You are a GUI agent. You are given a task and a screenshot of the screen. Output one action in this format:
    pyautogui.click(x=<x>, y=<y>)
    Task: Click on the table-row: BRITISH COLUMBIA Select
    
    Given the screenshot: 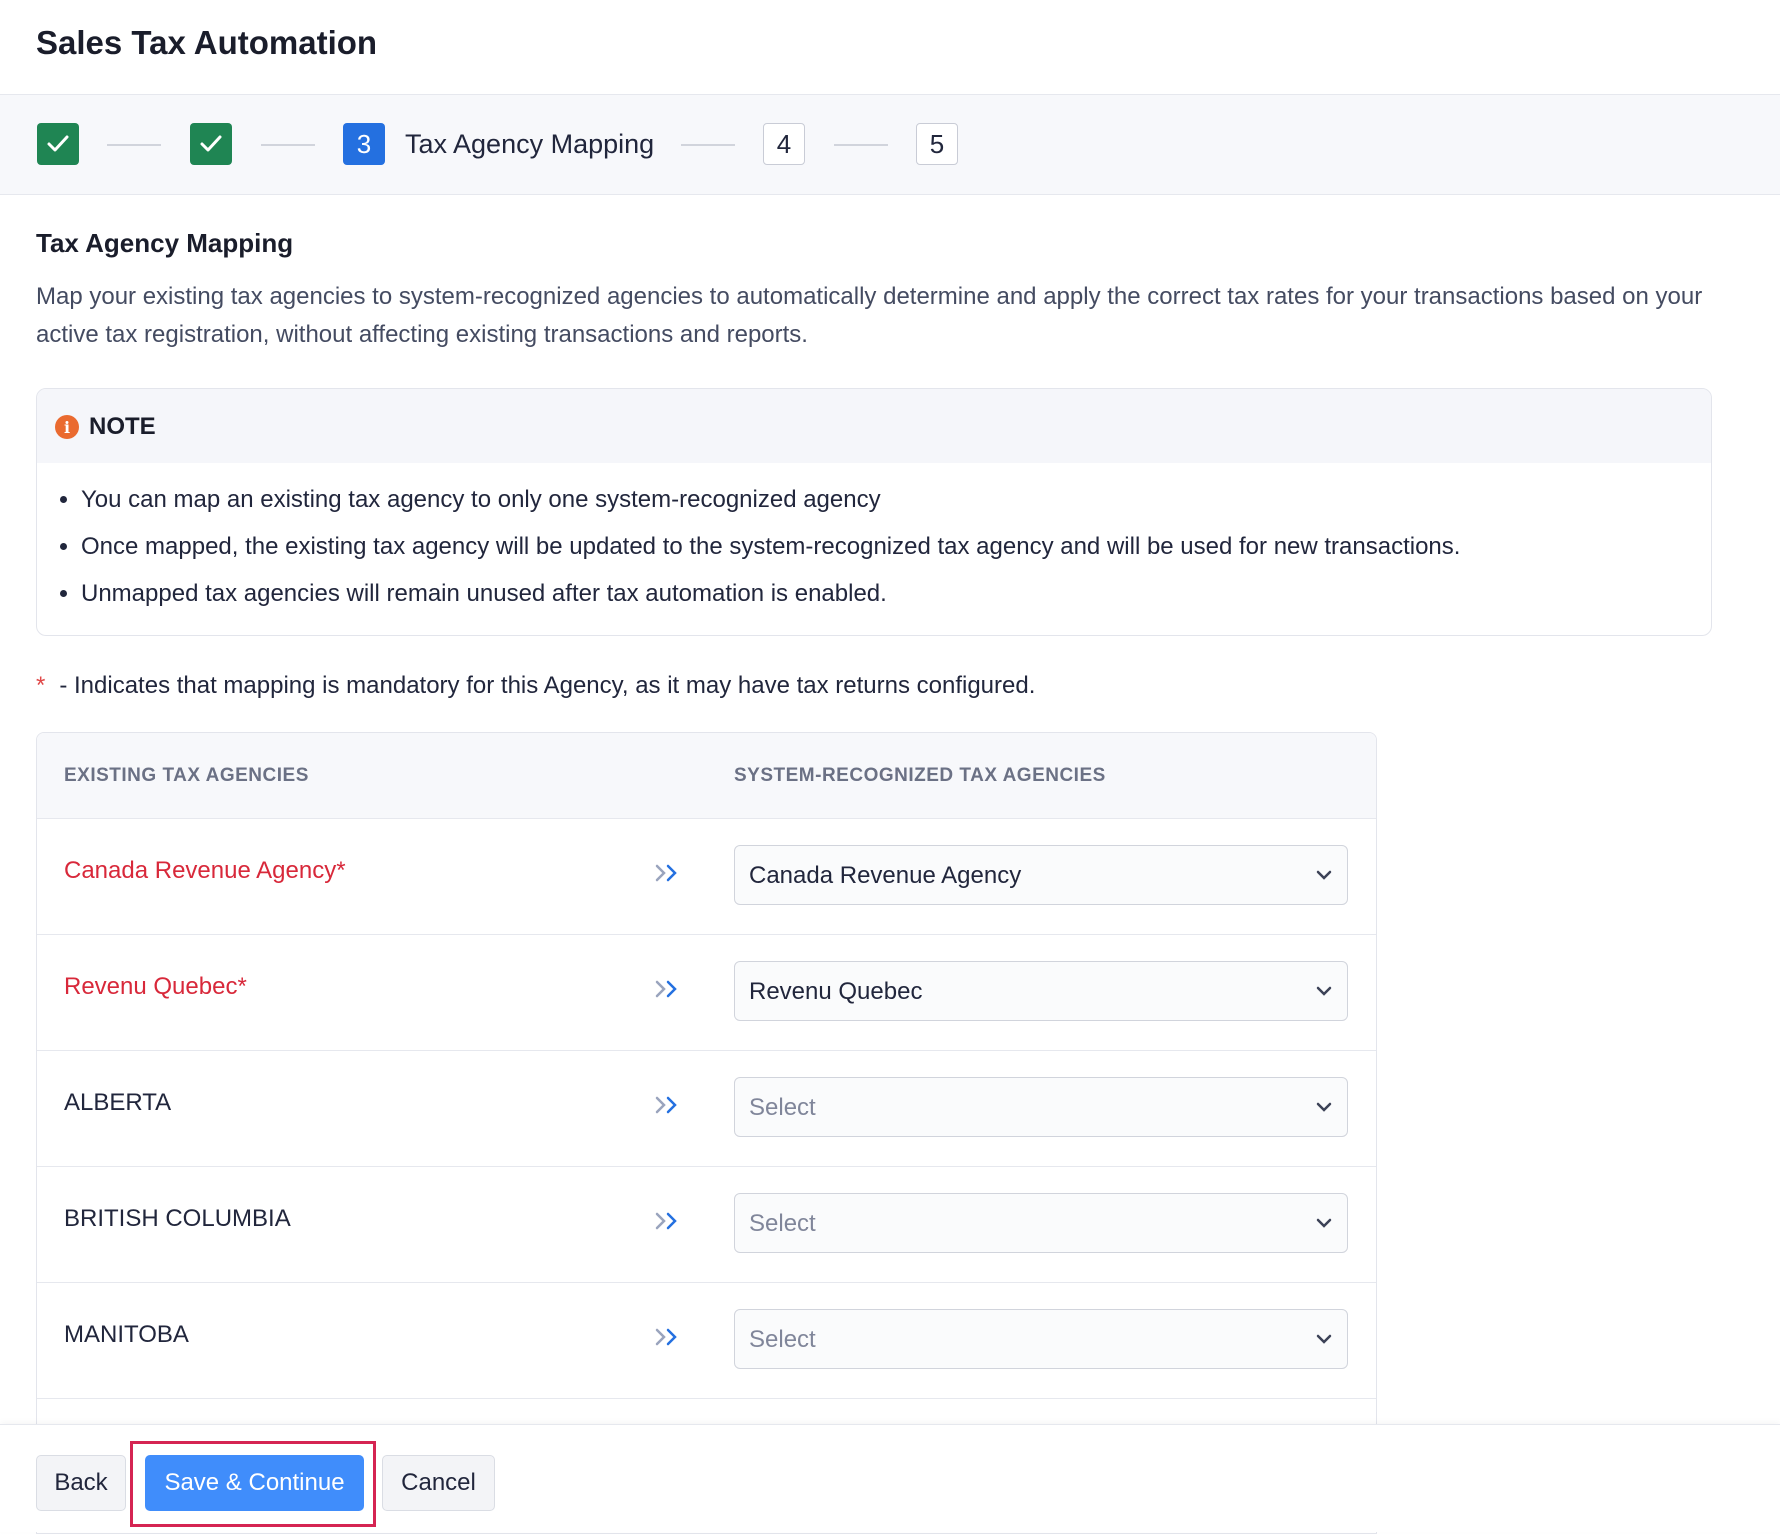 What is the action you would take?
    pyautogui.click(x=706, y=1225)
    